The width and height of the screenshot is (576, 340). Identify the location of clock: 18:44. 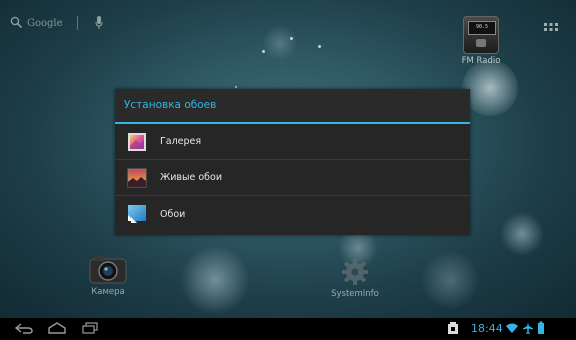
(487, 328).